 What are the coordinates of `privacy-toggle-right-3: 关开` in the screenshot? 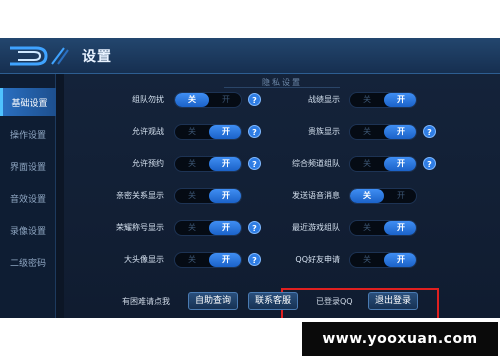 It's located at (383, 196).